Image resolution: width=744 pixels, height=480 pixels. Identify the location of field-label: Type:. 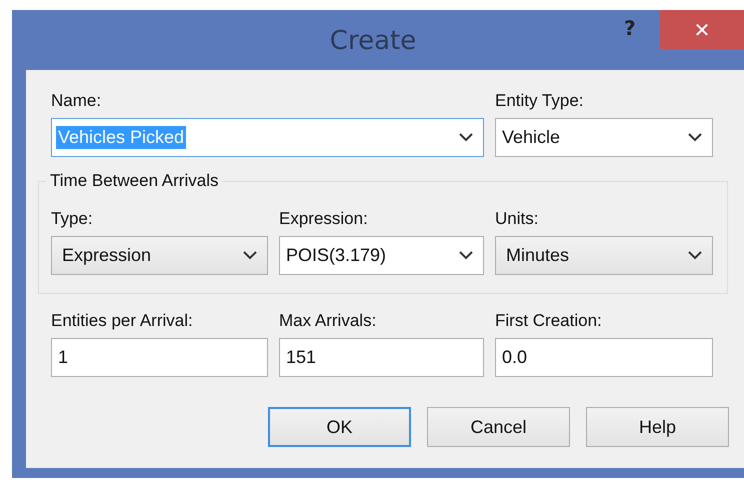
(72, 219).